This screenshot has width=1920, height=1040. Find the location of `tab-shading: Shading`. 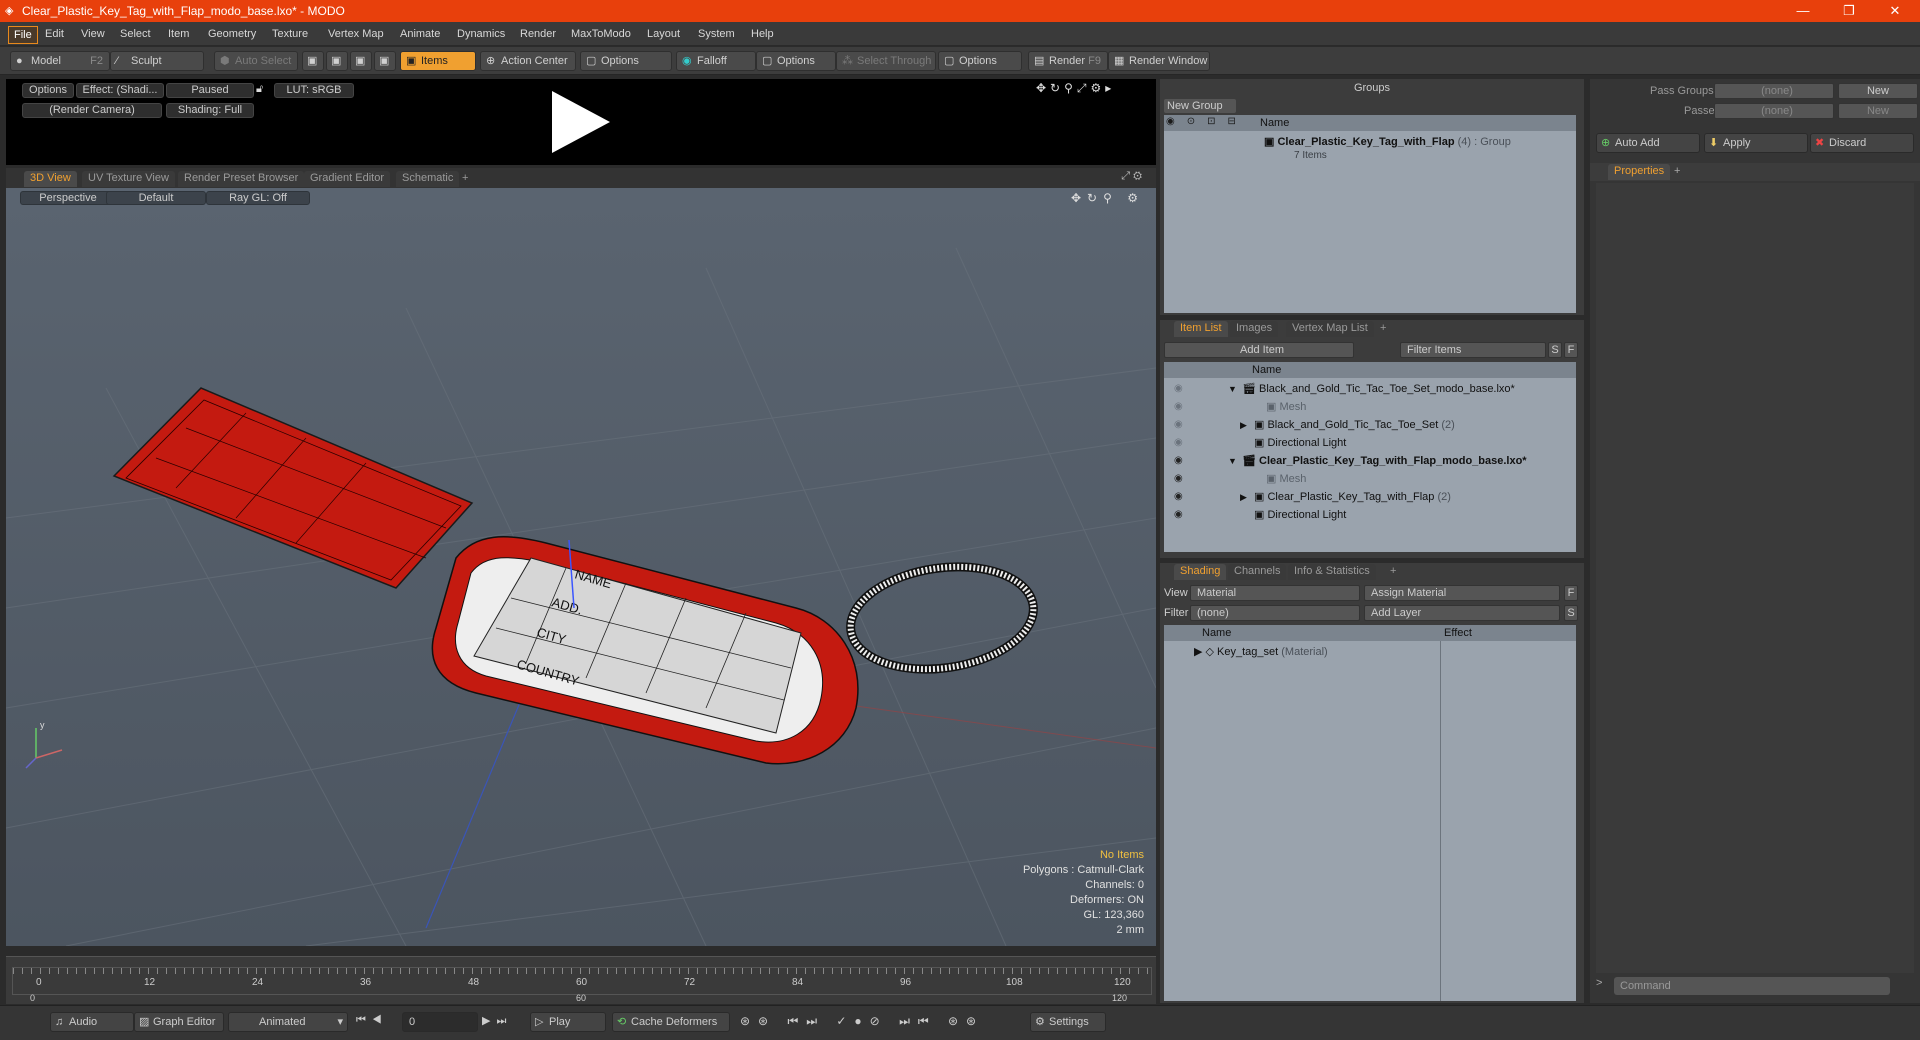

tab-shading: Shading is located at coordinates (1200, 572).